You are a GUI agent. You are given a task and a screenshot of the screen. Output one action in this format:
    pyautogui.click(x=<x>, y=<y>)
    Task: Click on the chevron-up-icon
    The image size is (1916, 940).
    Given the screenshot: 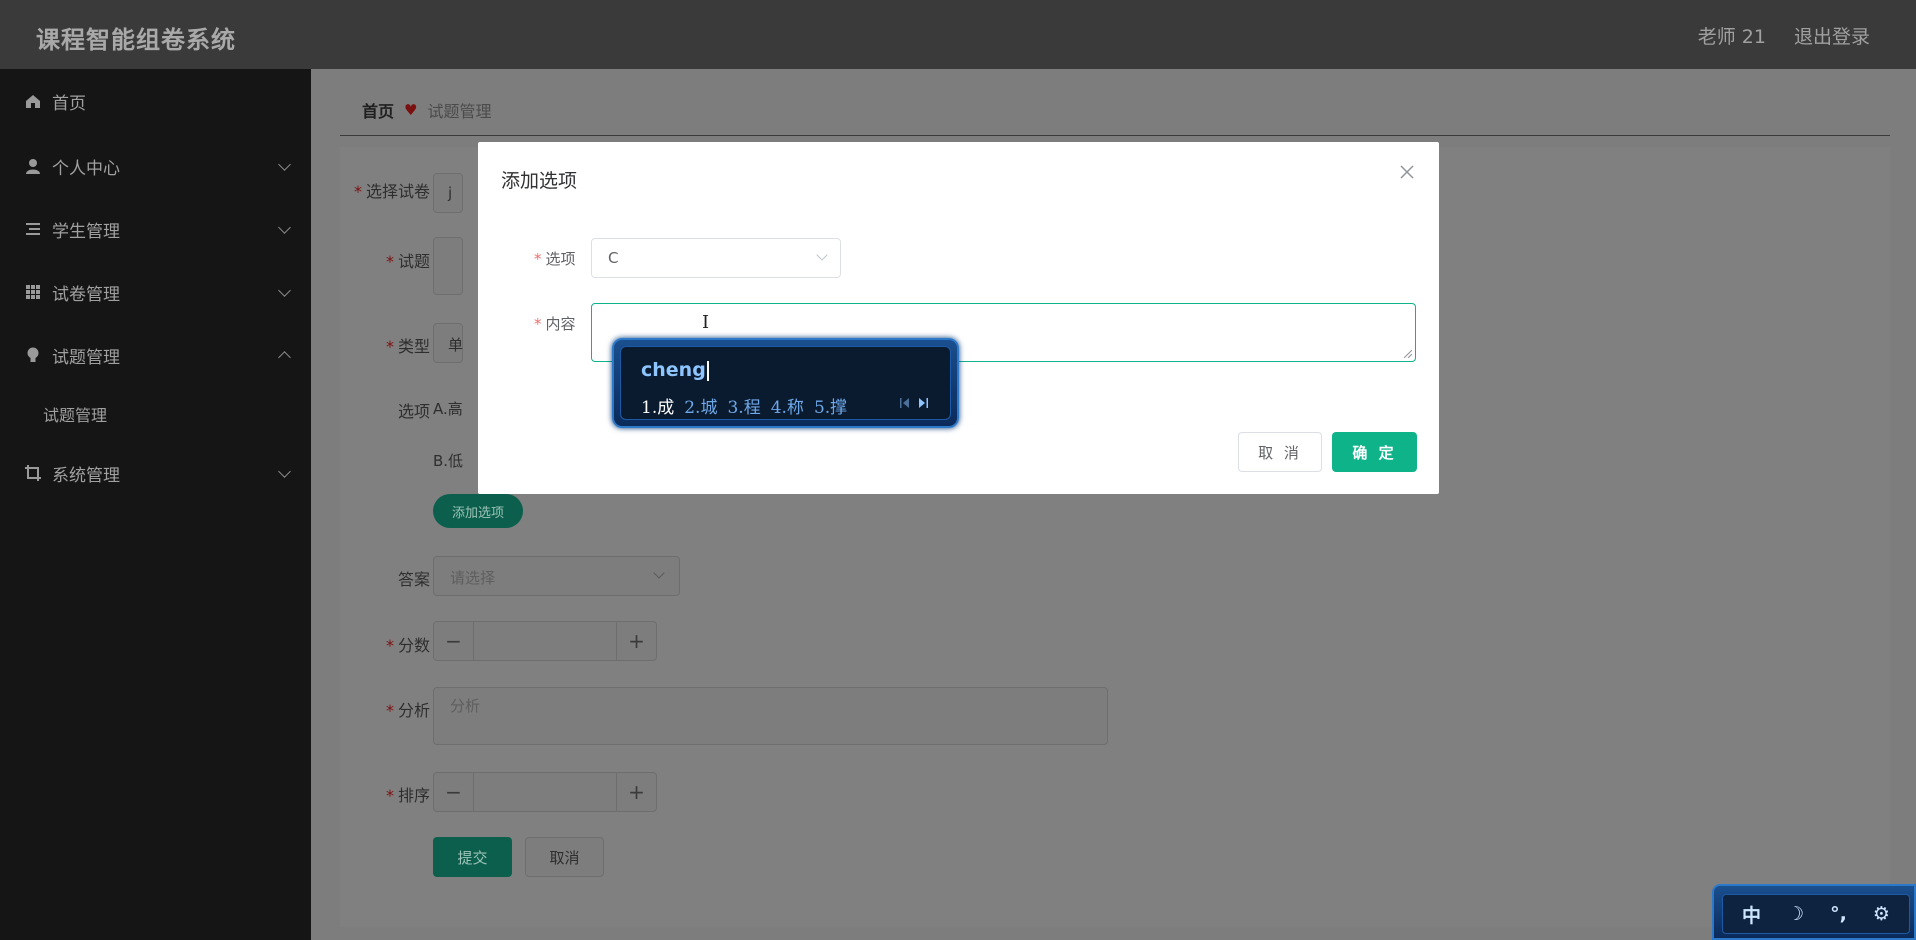 What is the action you would take?
    pyautogui.click(x=284, y=357)
    